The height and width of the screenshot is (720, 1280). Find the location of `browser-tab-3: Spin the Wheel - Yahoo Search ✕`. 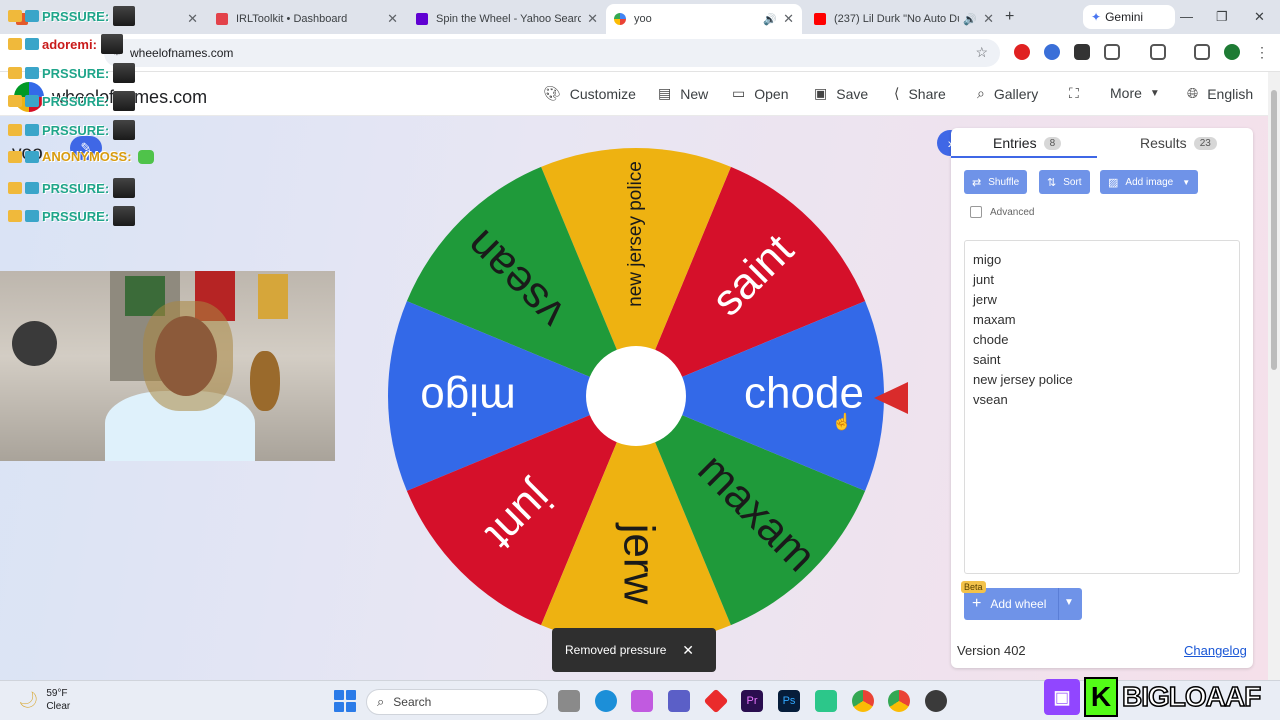

browser-tab-3: Spin the Wheel - Yahoo Search ✕ is located at coordinates (507, 19).